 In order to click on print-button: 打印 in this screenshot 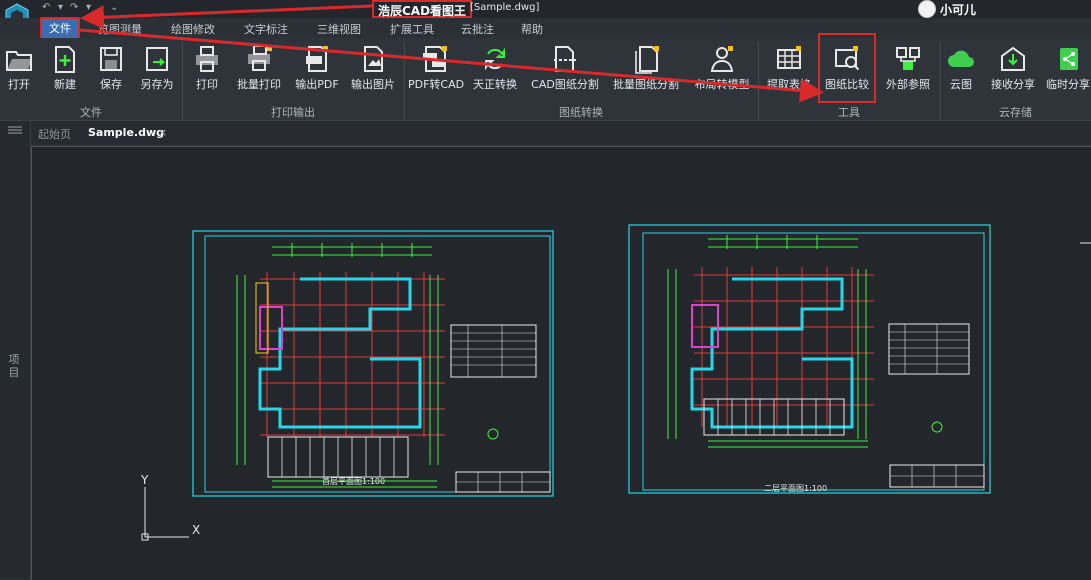, I will do `click(207, 72)`.